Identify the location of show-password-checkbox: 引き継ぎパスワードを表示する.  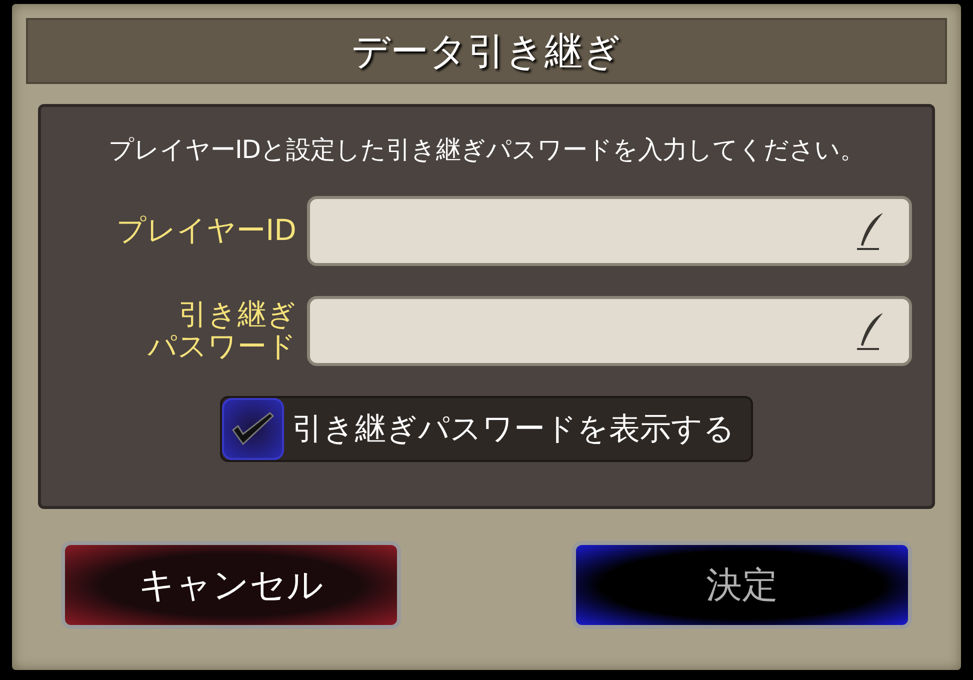
(486, 429).